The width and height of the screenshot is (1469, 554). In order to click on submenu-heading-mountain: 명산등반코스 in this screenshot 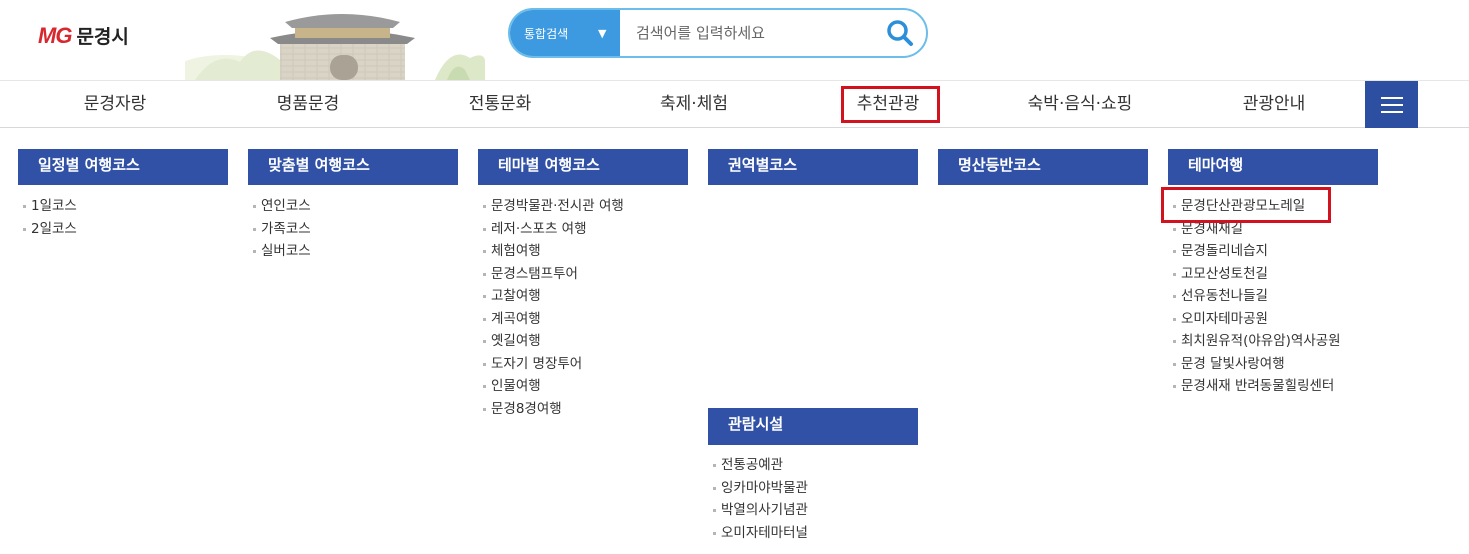, I will do `click(1043, 167)`.